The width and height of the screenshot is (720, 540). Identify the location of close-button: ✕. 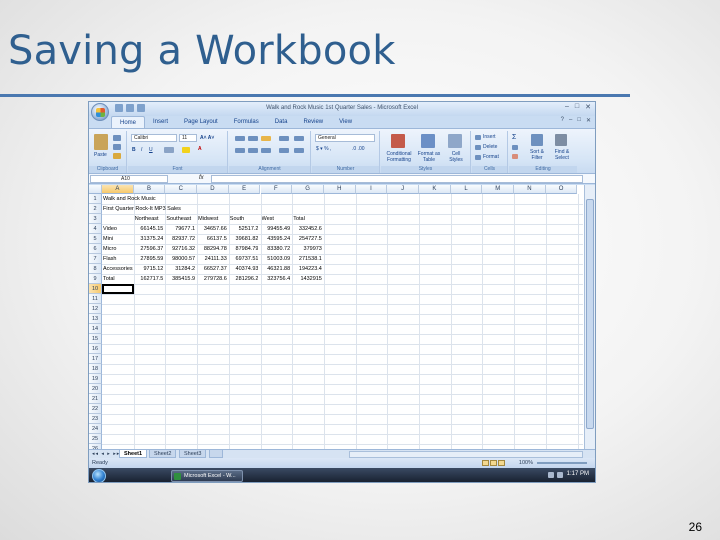
(588, 107).